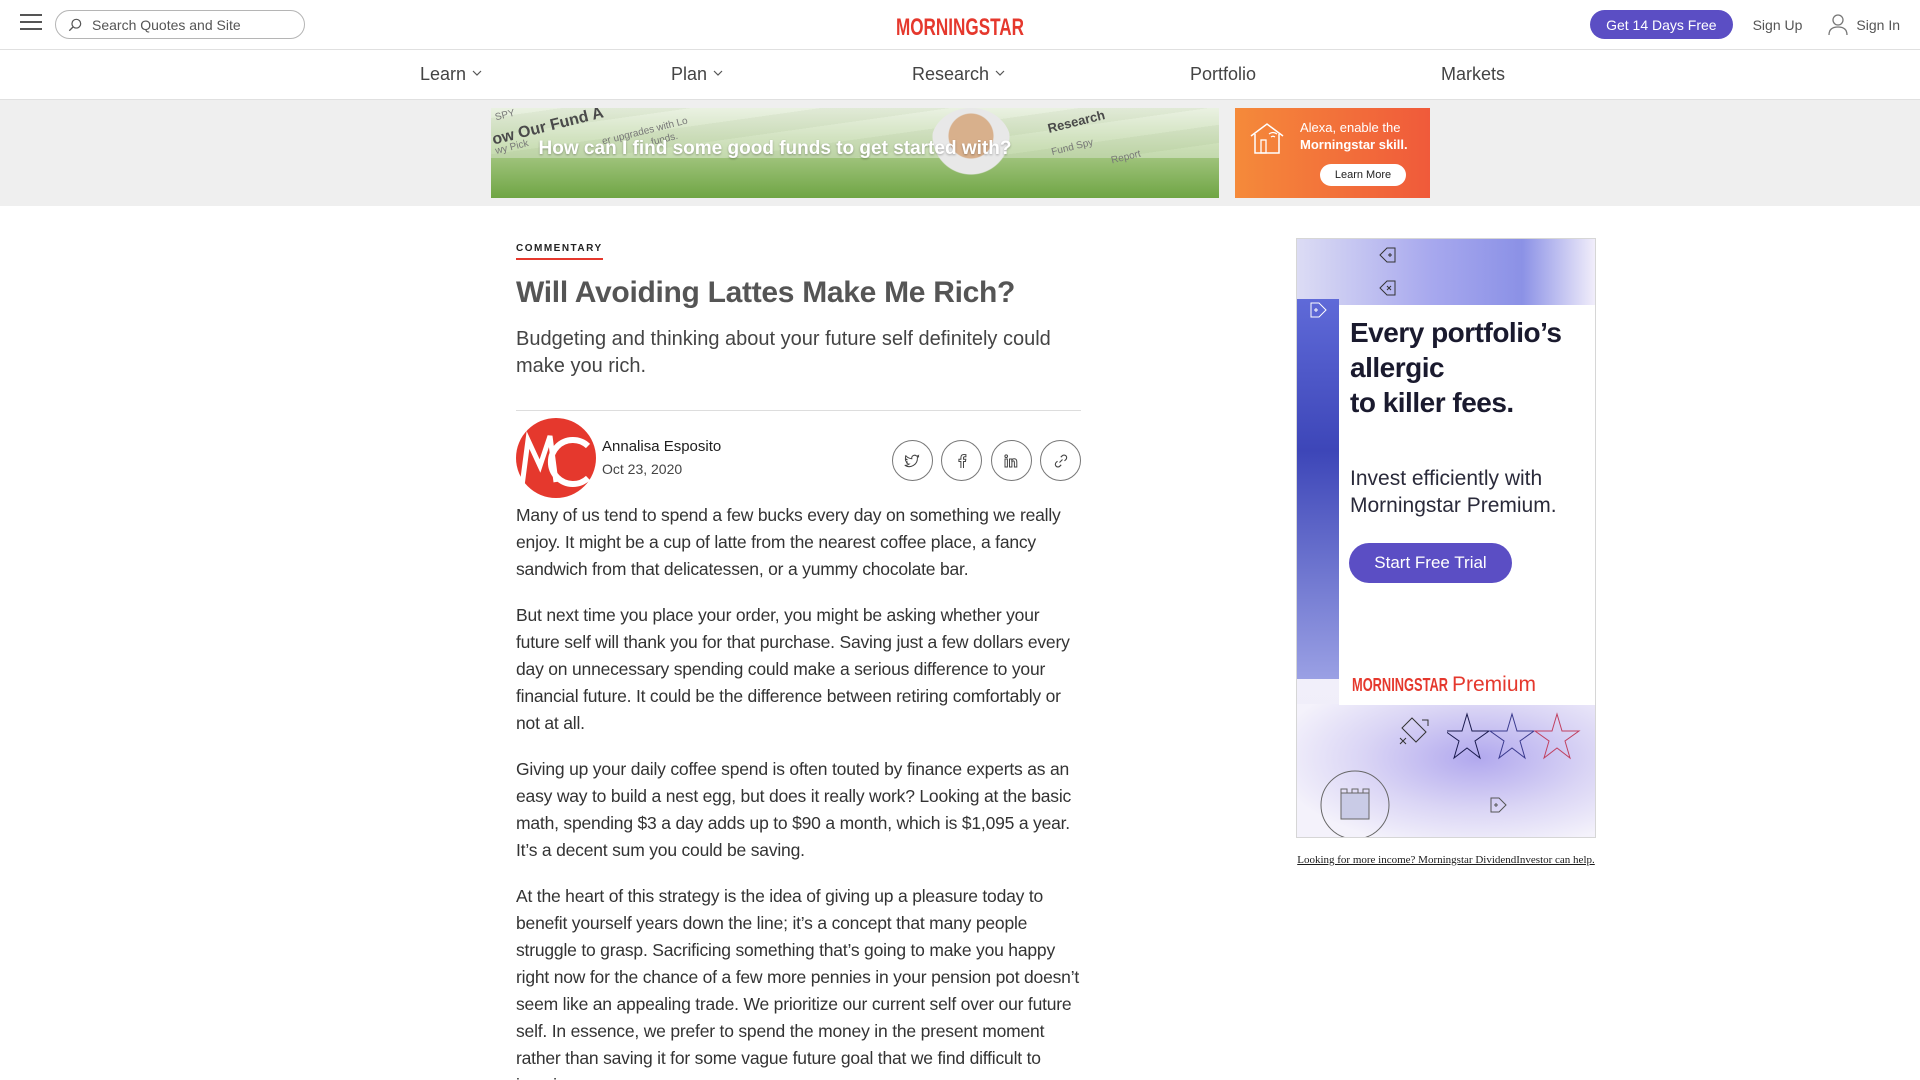 This screenshot has height=1080, width=1920. I want to click on sign-in-link: Sign In, so click(1864, 24).